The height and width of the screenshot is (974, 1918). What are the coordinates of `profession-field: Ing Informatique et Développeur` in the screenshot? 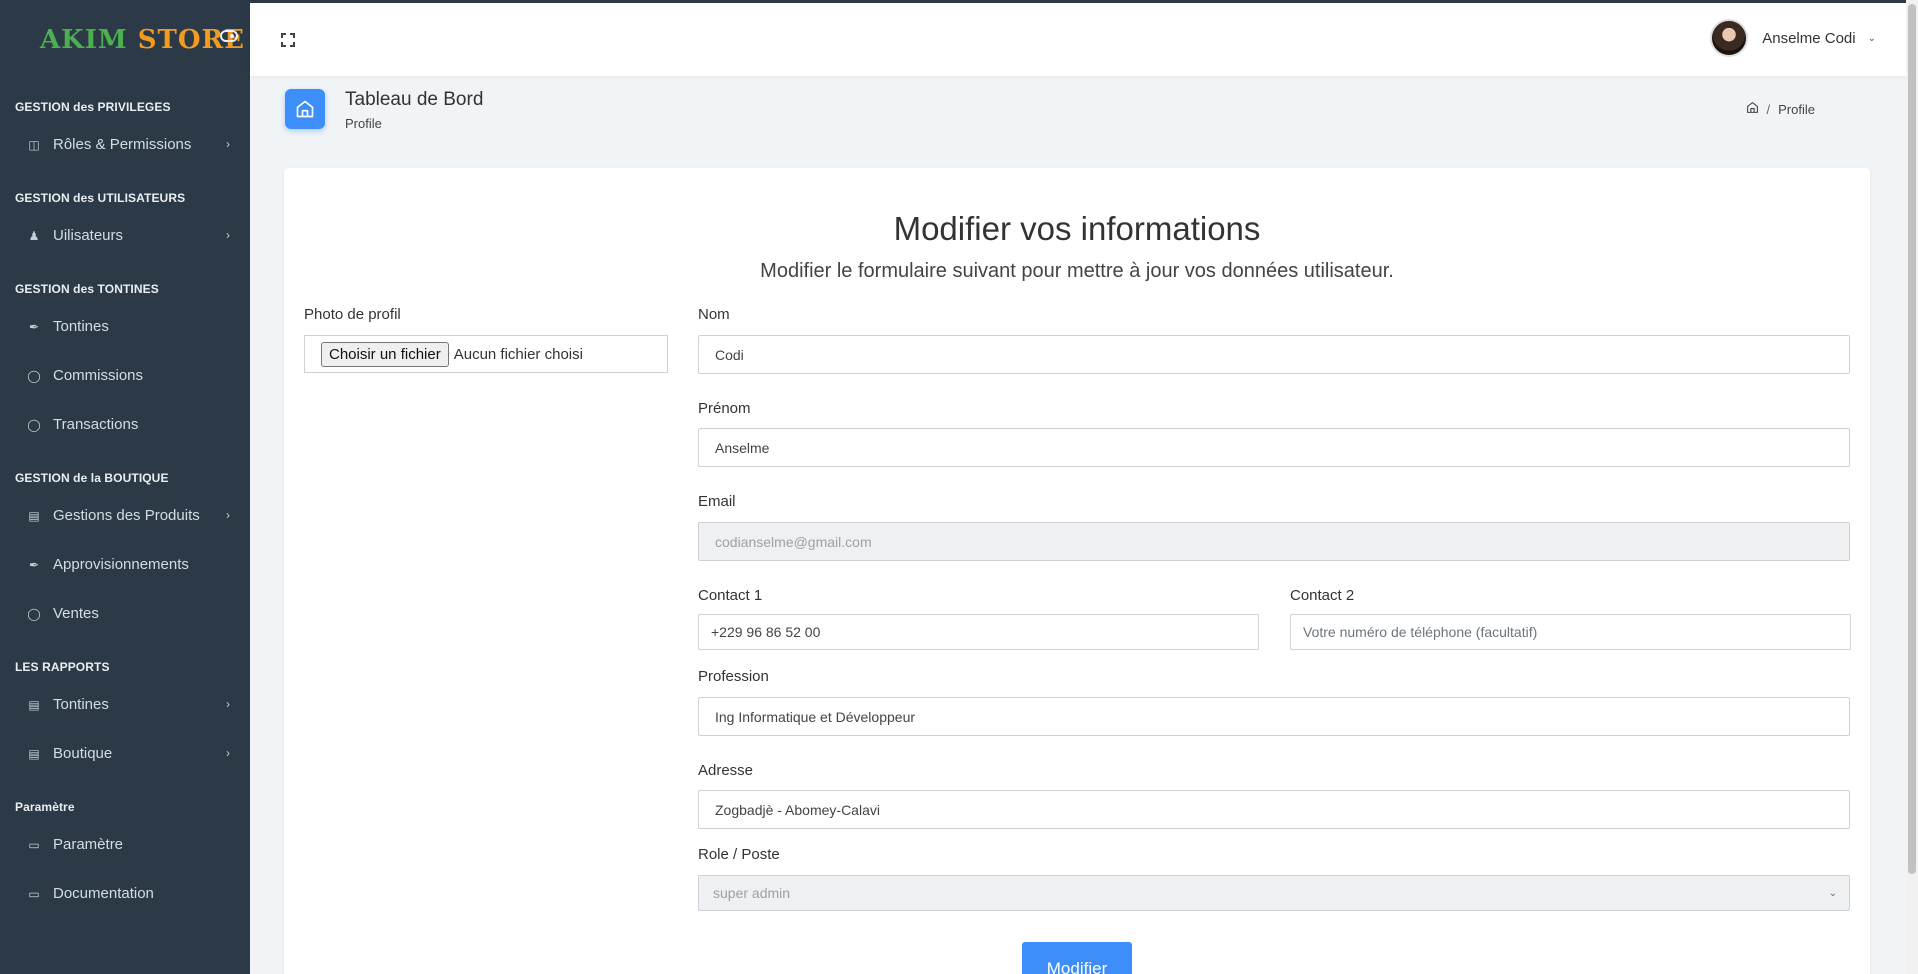 It's located at (1274, 716).